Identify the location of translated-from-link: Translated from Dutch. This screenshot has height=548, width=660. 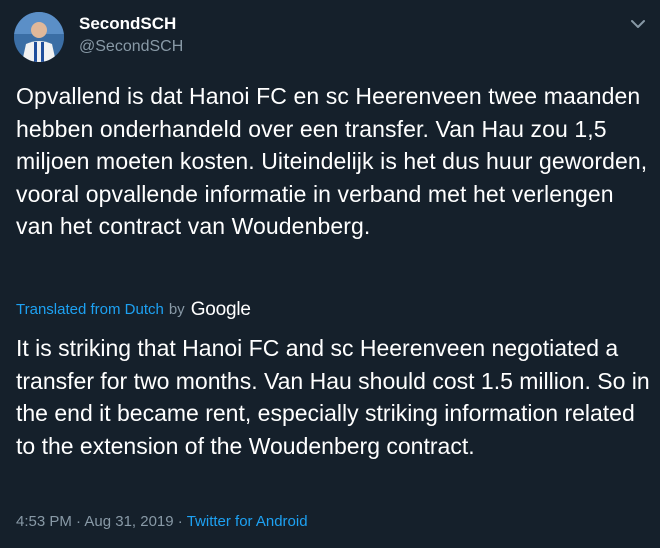
(90, 310).